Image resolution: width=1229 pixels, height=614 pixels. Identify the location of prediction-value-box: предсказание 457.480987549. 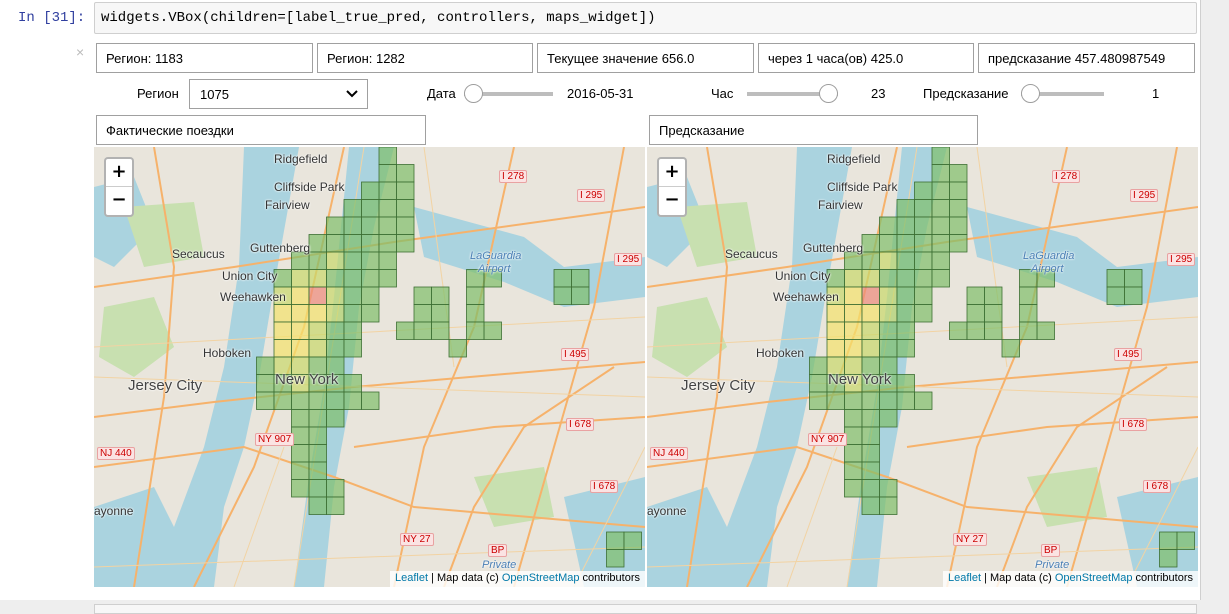
(1086, 58).